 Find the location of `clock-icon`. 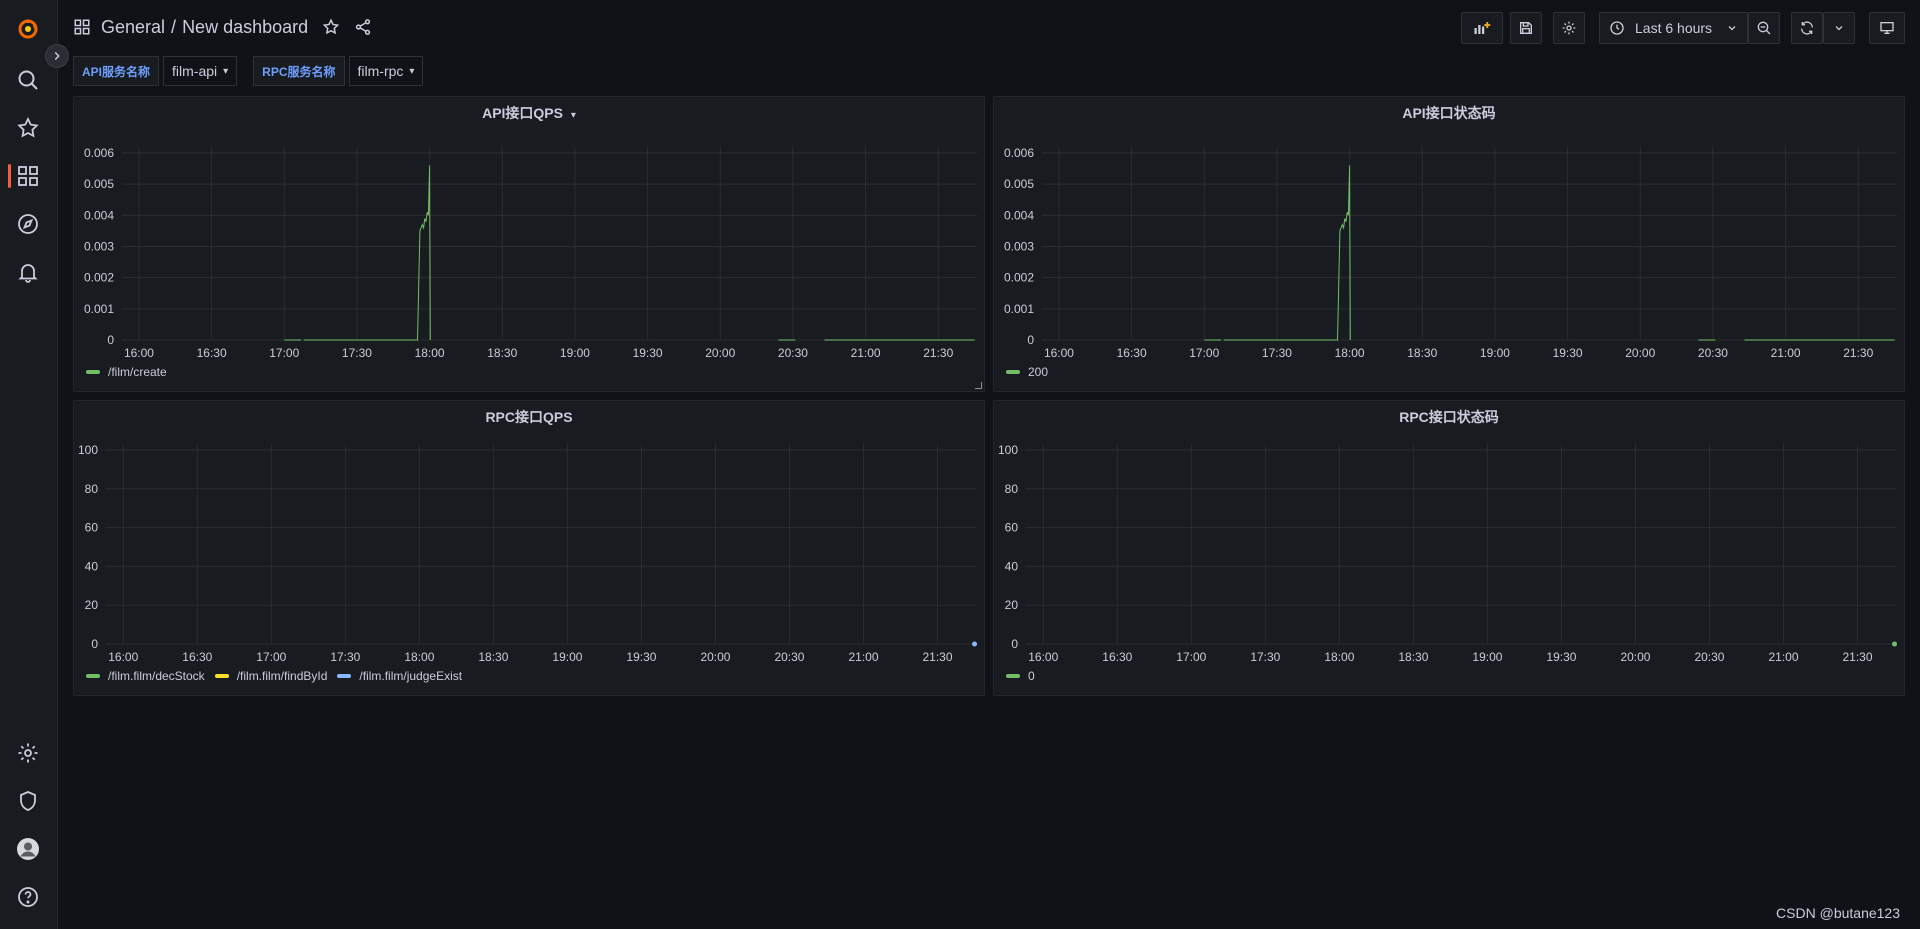

clock-icon is located at coordinates (1617, 28).